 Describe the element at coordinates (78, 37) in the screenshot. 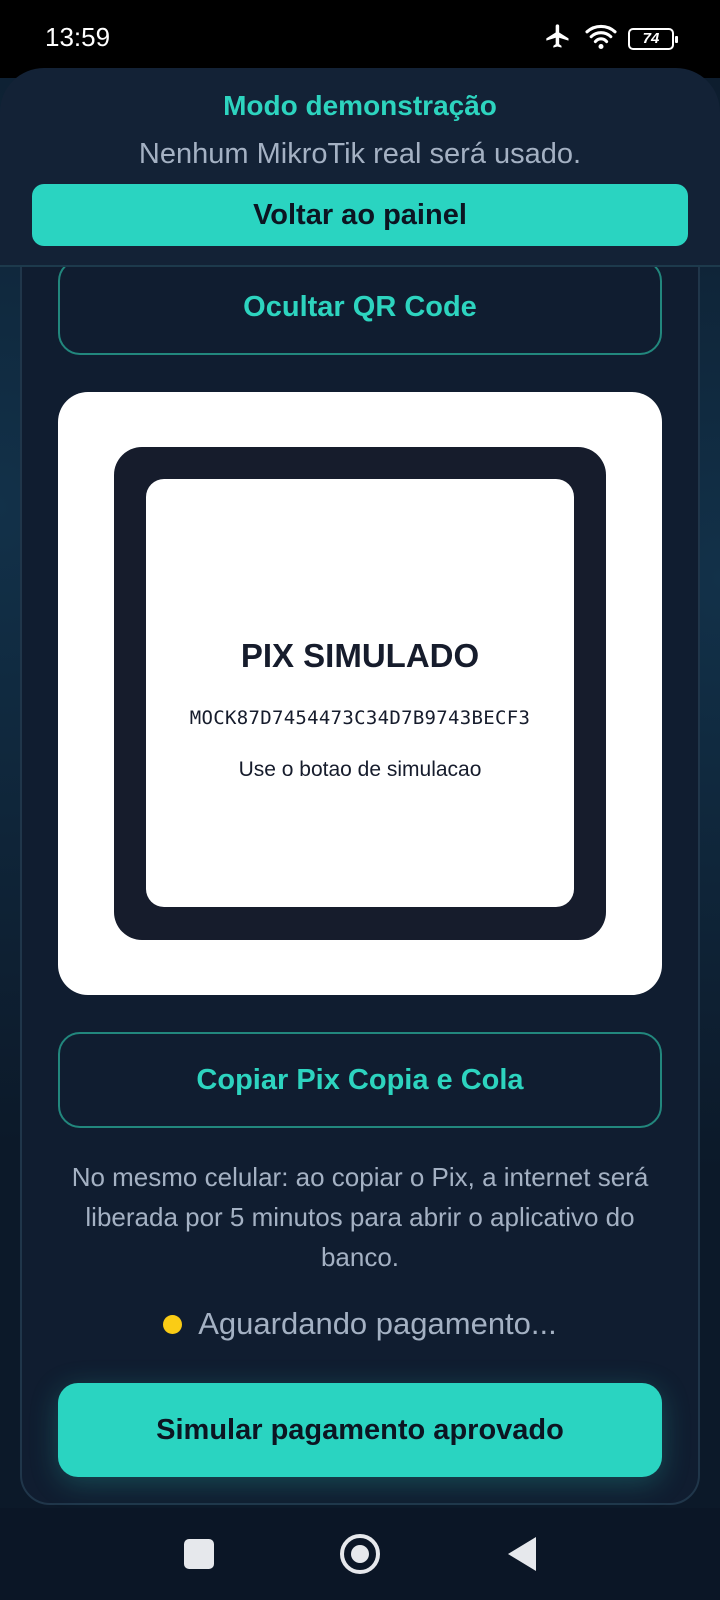

I see `status-time: 13:59` at that location.